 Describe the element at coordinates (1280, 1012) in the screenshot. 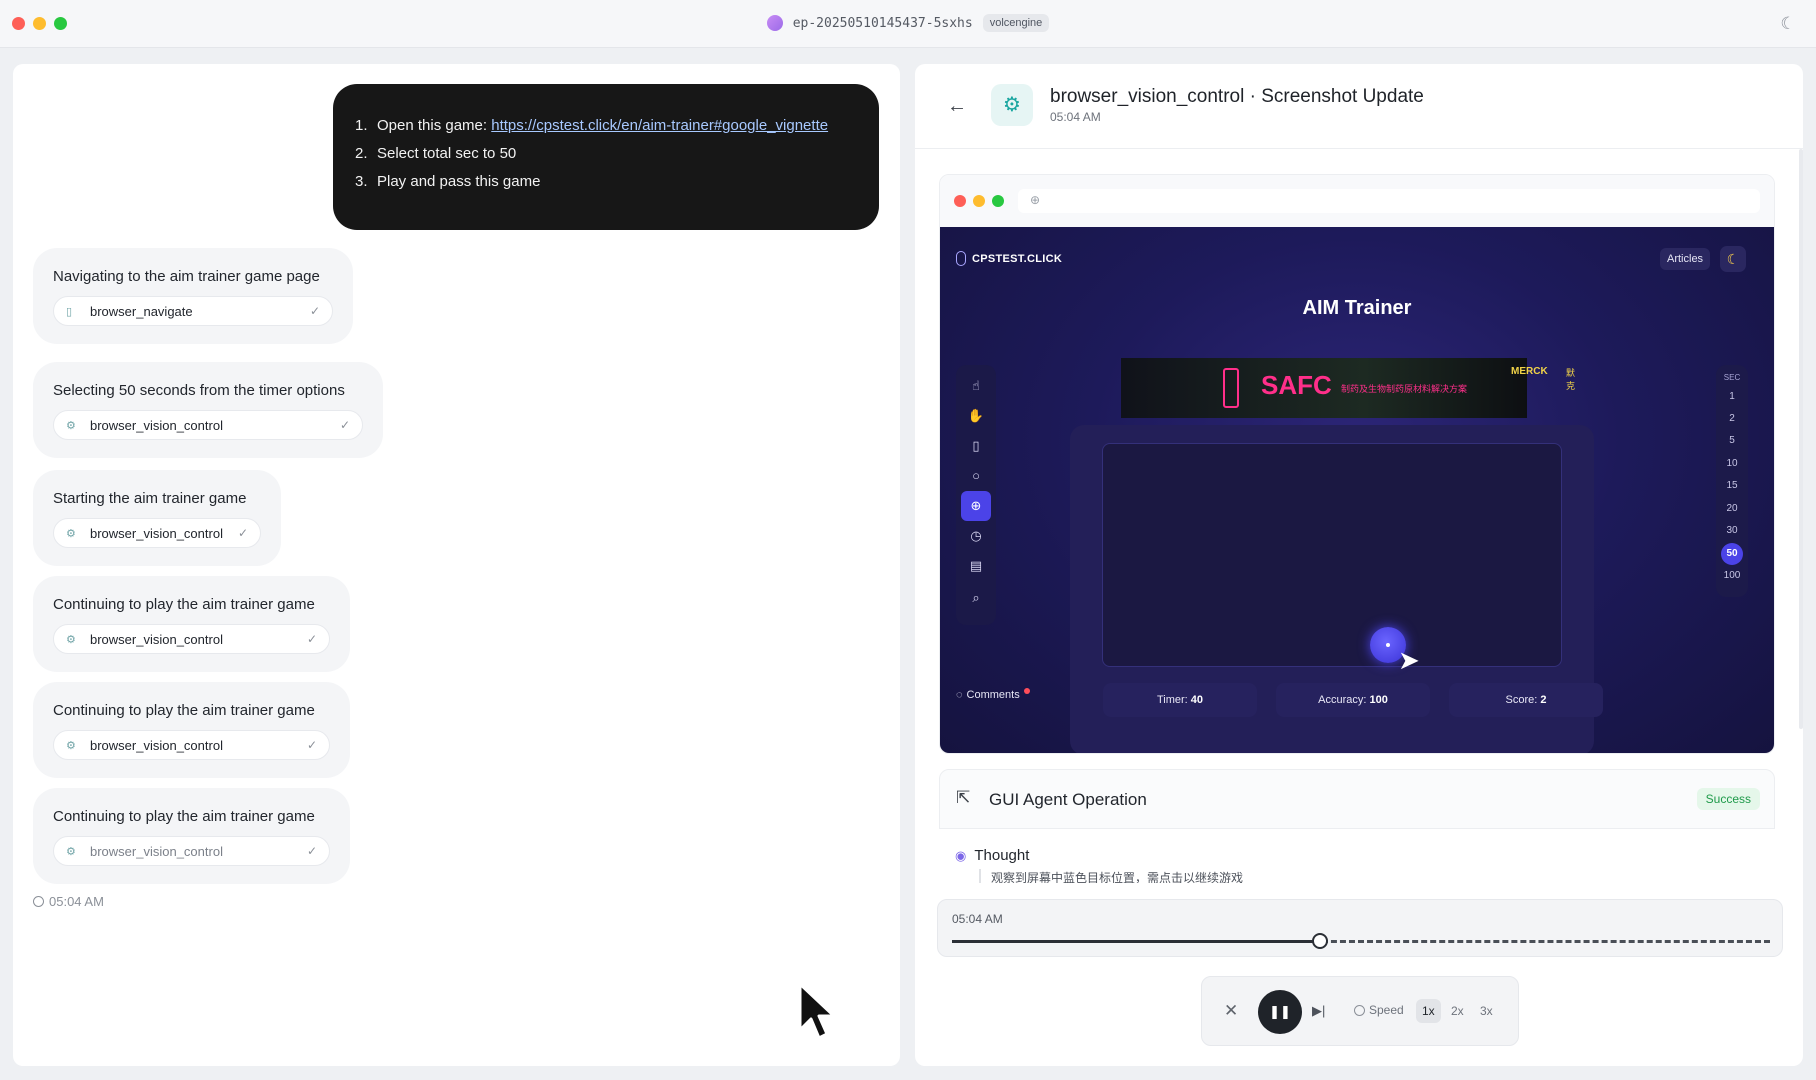

I see `pause-button: ❚❚` at that location.